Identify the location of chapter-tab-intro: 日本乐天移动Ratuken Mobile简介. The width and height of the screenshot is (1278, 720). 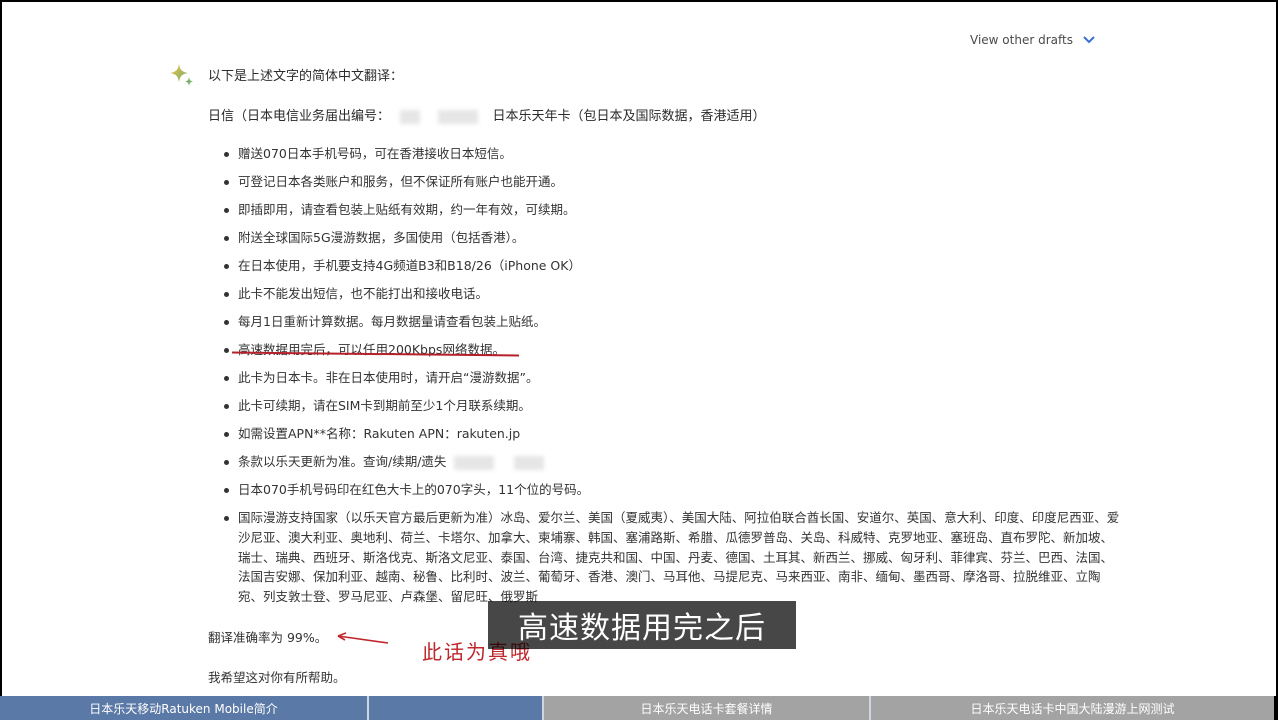
(183, 708).